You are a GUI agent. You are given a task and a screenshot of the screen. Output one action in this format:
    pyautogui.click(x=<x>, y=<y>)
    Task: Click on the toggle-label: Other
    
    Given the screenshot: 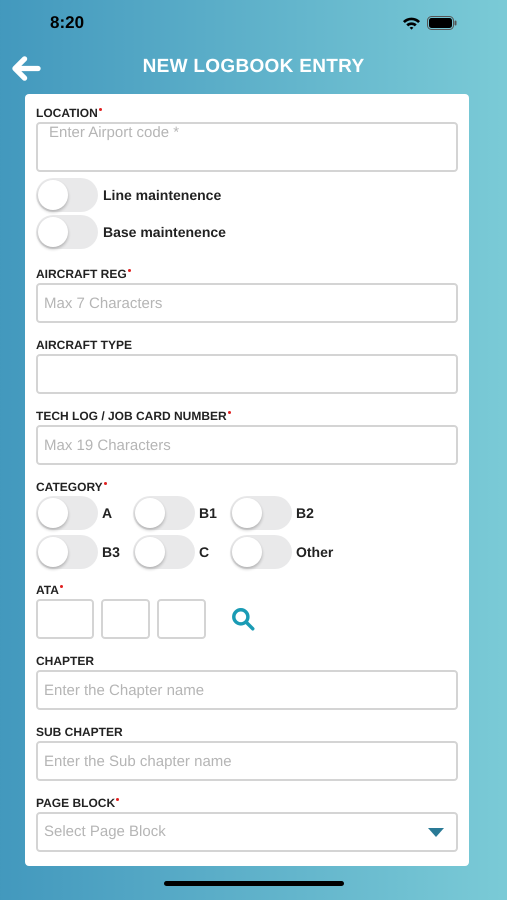 What is the action you would take?
    pyautogui.click(x=315, y=552)
    